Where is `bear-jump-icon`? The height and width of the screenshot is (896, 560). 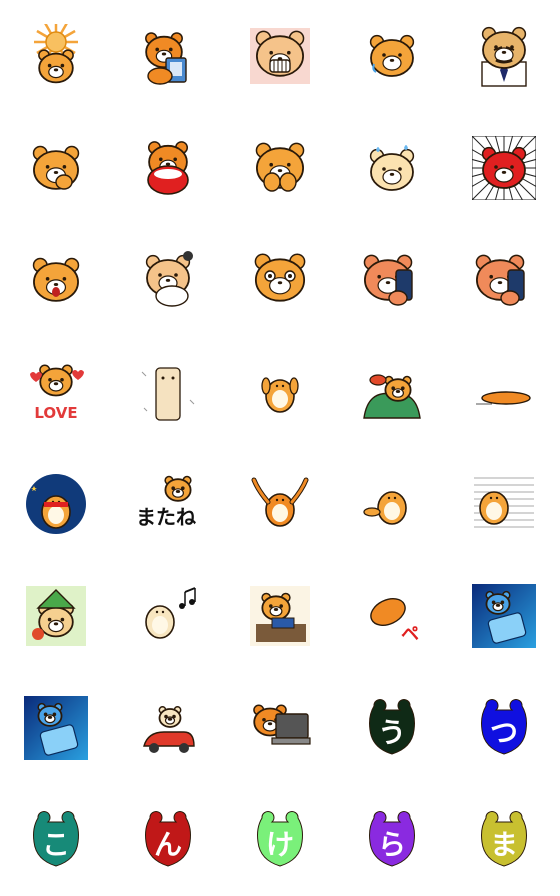
bear-jump-icon is located at coordinates (280, 395).